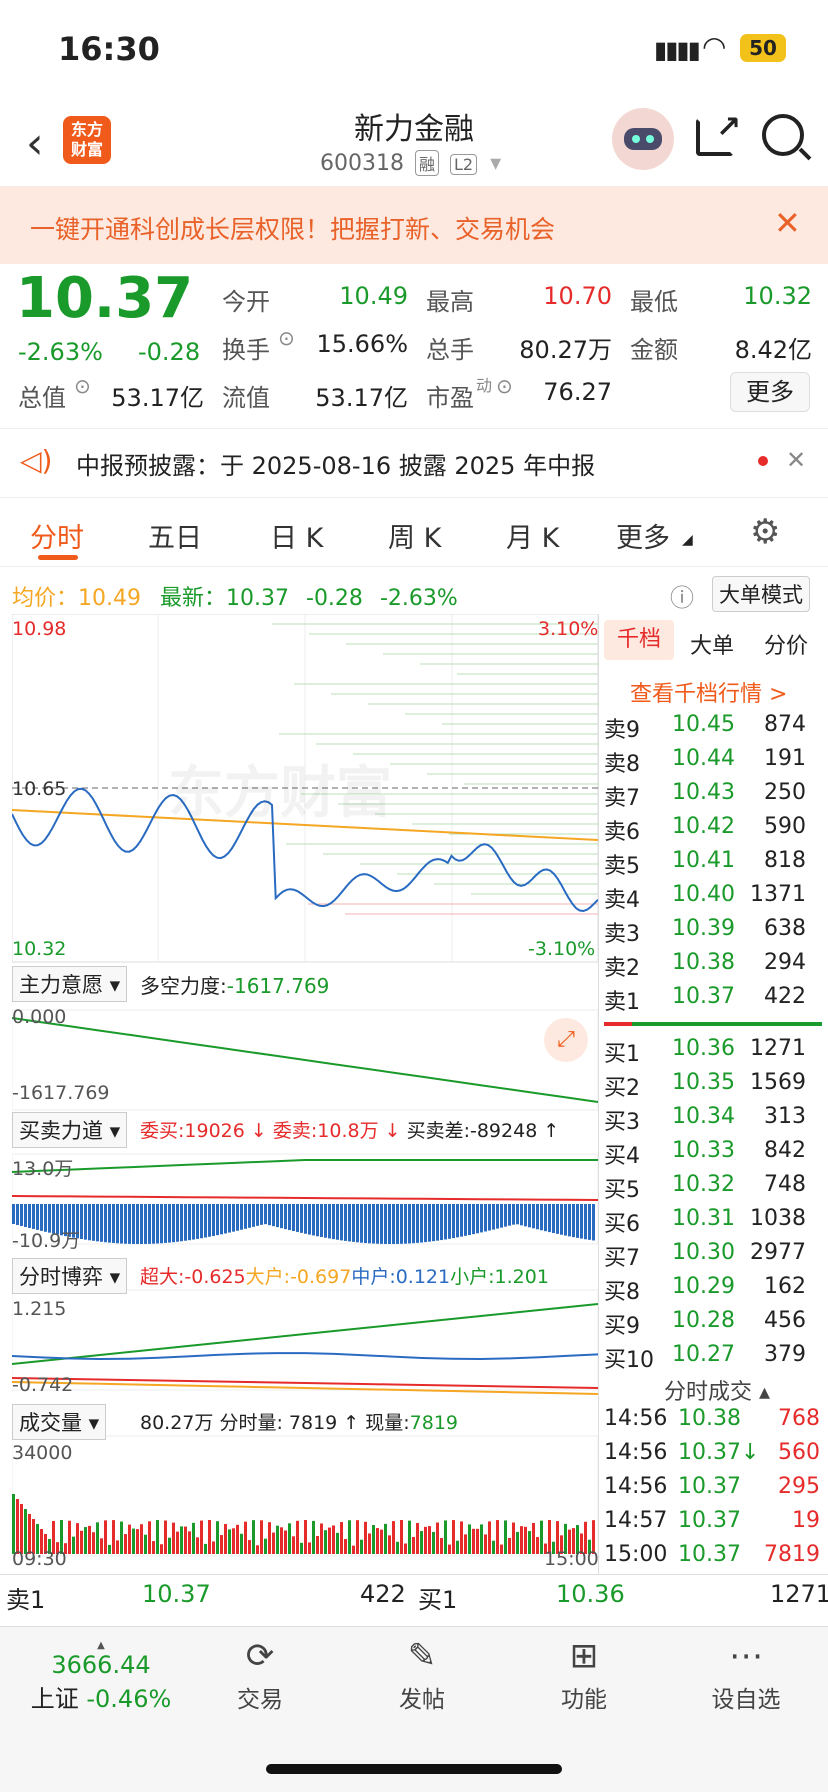  I want to click on volume-label: 总手, so click(450, 350).